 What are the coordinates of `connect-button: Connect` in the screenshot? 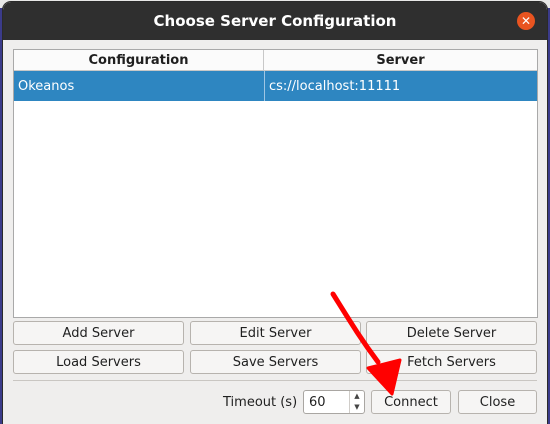 It's located at (411, 402).